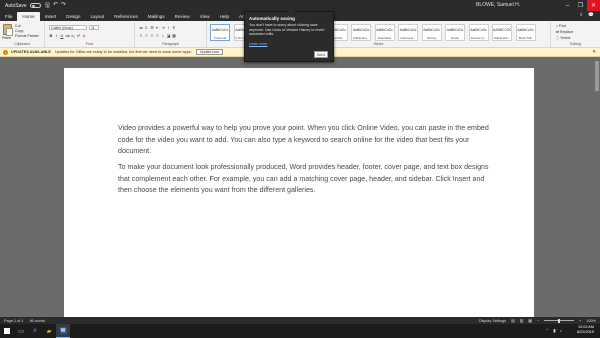 Image resolution: width=600 pixels, height=338 pixels. What do you see at coordinates (68, 27) in the screenshot?
I see `font-name-box: Calibri (Body)` at bounding box center [68, 27].